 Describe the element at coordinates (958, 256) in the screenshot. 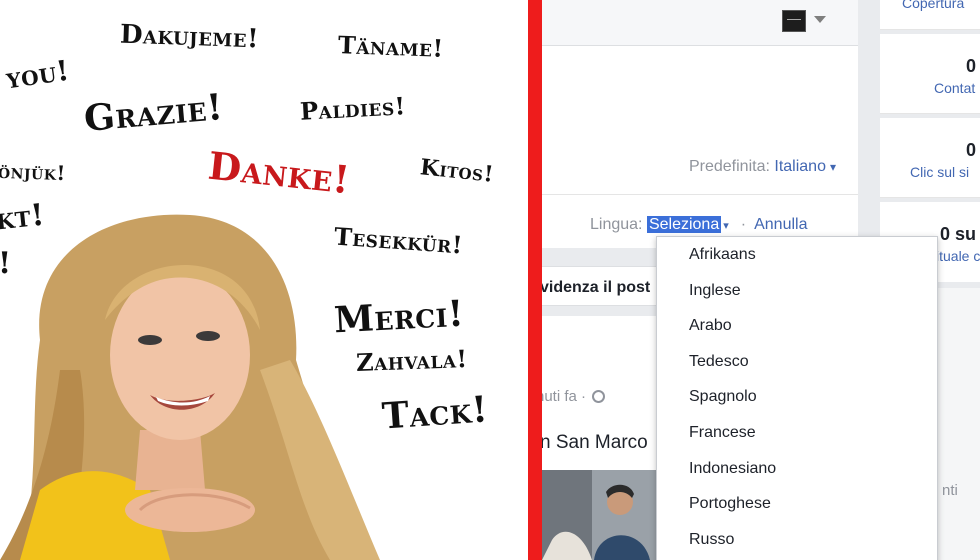

I see `third-link: ituale c` at that location.